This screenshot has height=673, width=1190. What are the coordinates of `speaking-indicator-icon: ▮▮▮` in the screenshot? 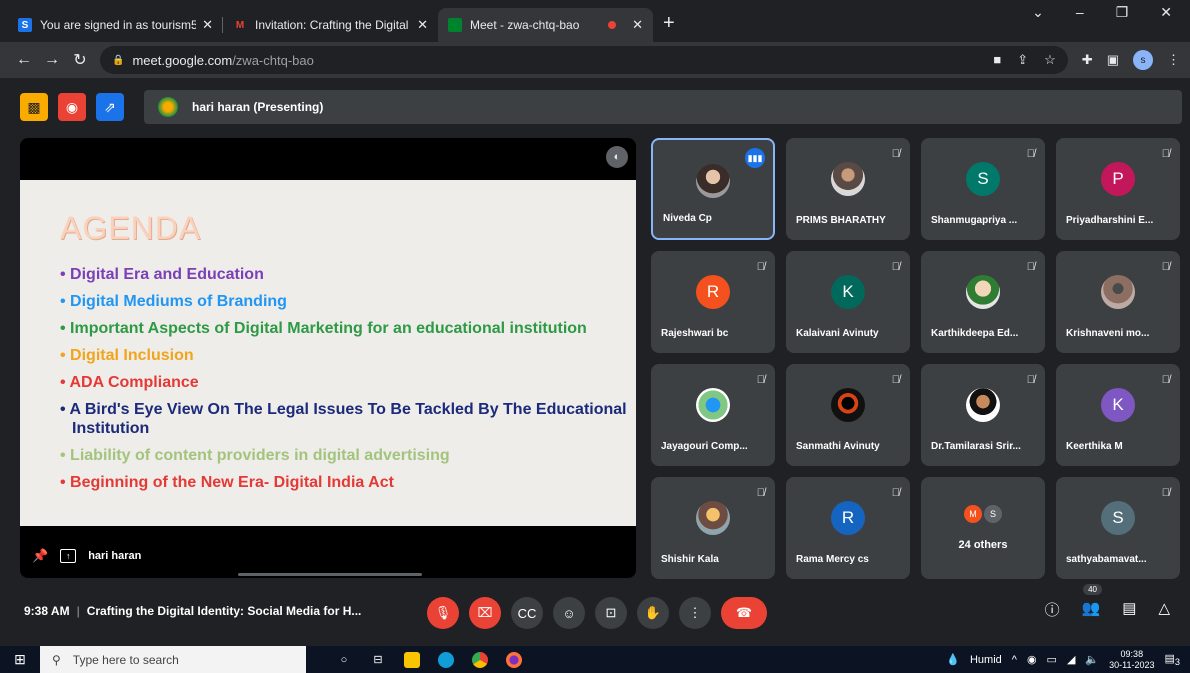 It's located at (755, 158).